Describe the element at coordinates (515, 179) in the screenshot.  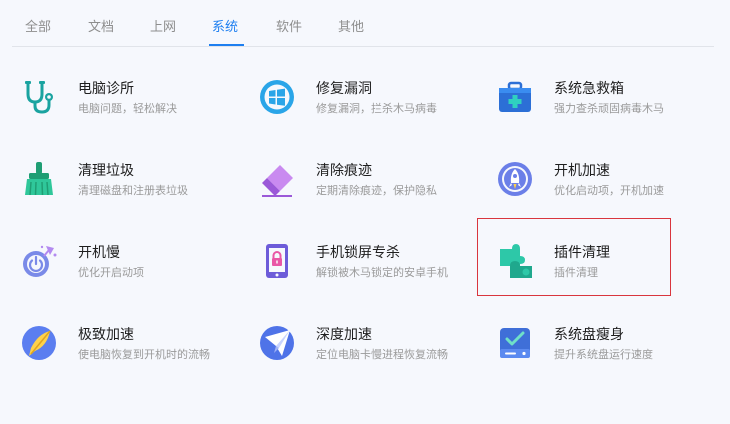
I see `rocket-icon` at that location.